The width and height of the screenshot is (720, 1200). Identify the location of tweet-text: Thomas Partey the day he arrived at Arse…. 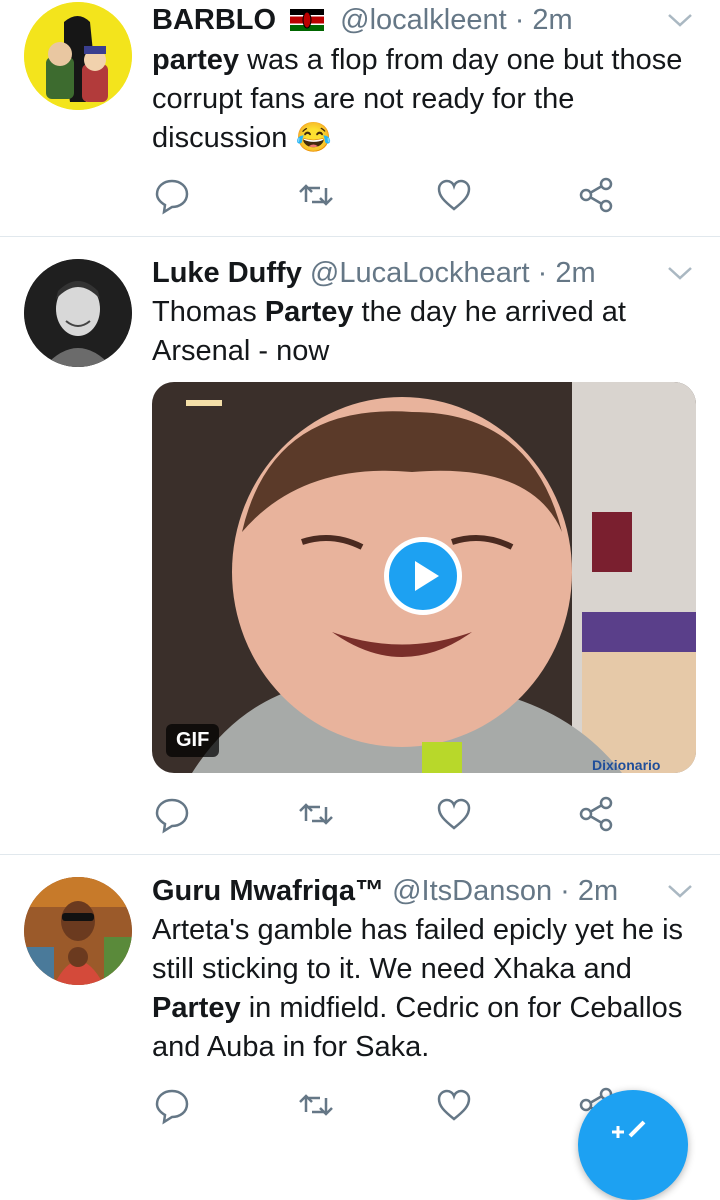
(402, 332).